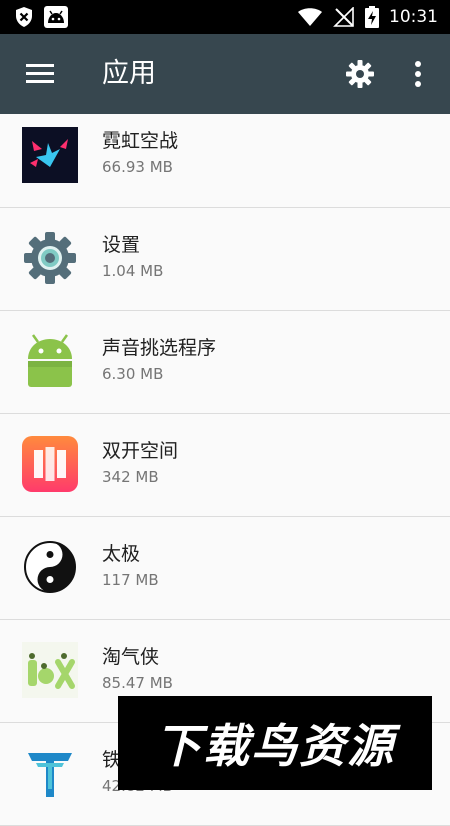  What do you see at coordinates (310, 17) in the screenshot?
I see `wifi-icon` at bounding box center [310, 17].